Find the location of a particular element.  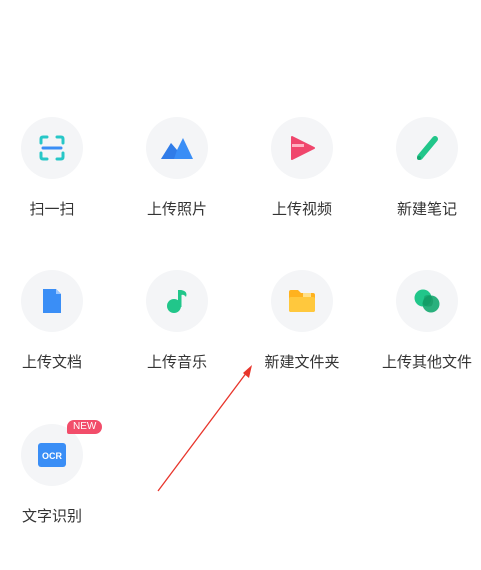

scan-label: 扫一扫 is located at coordinates (52, 209).